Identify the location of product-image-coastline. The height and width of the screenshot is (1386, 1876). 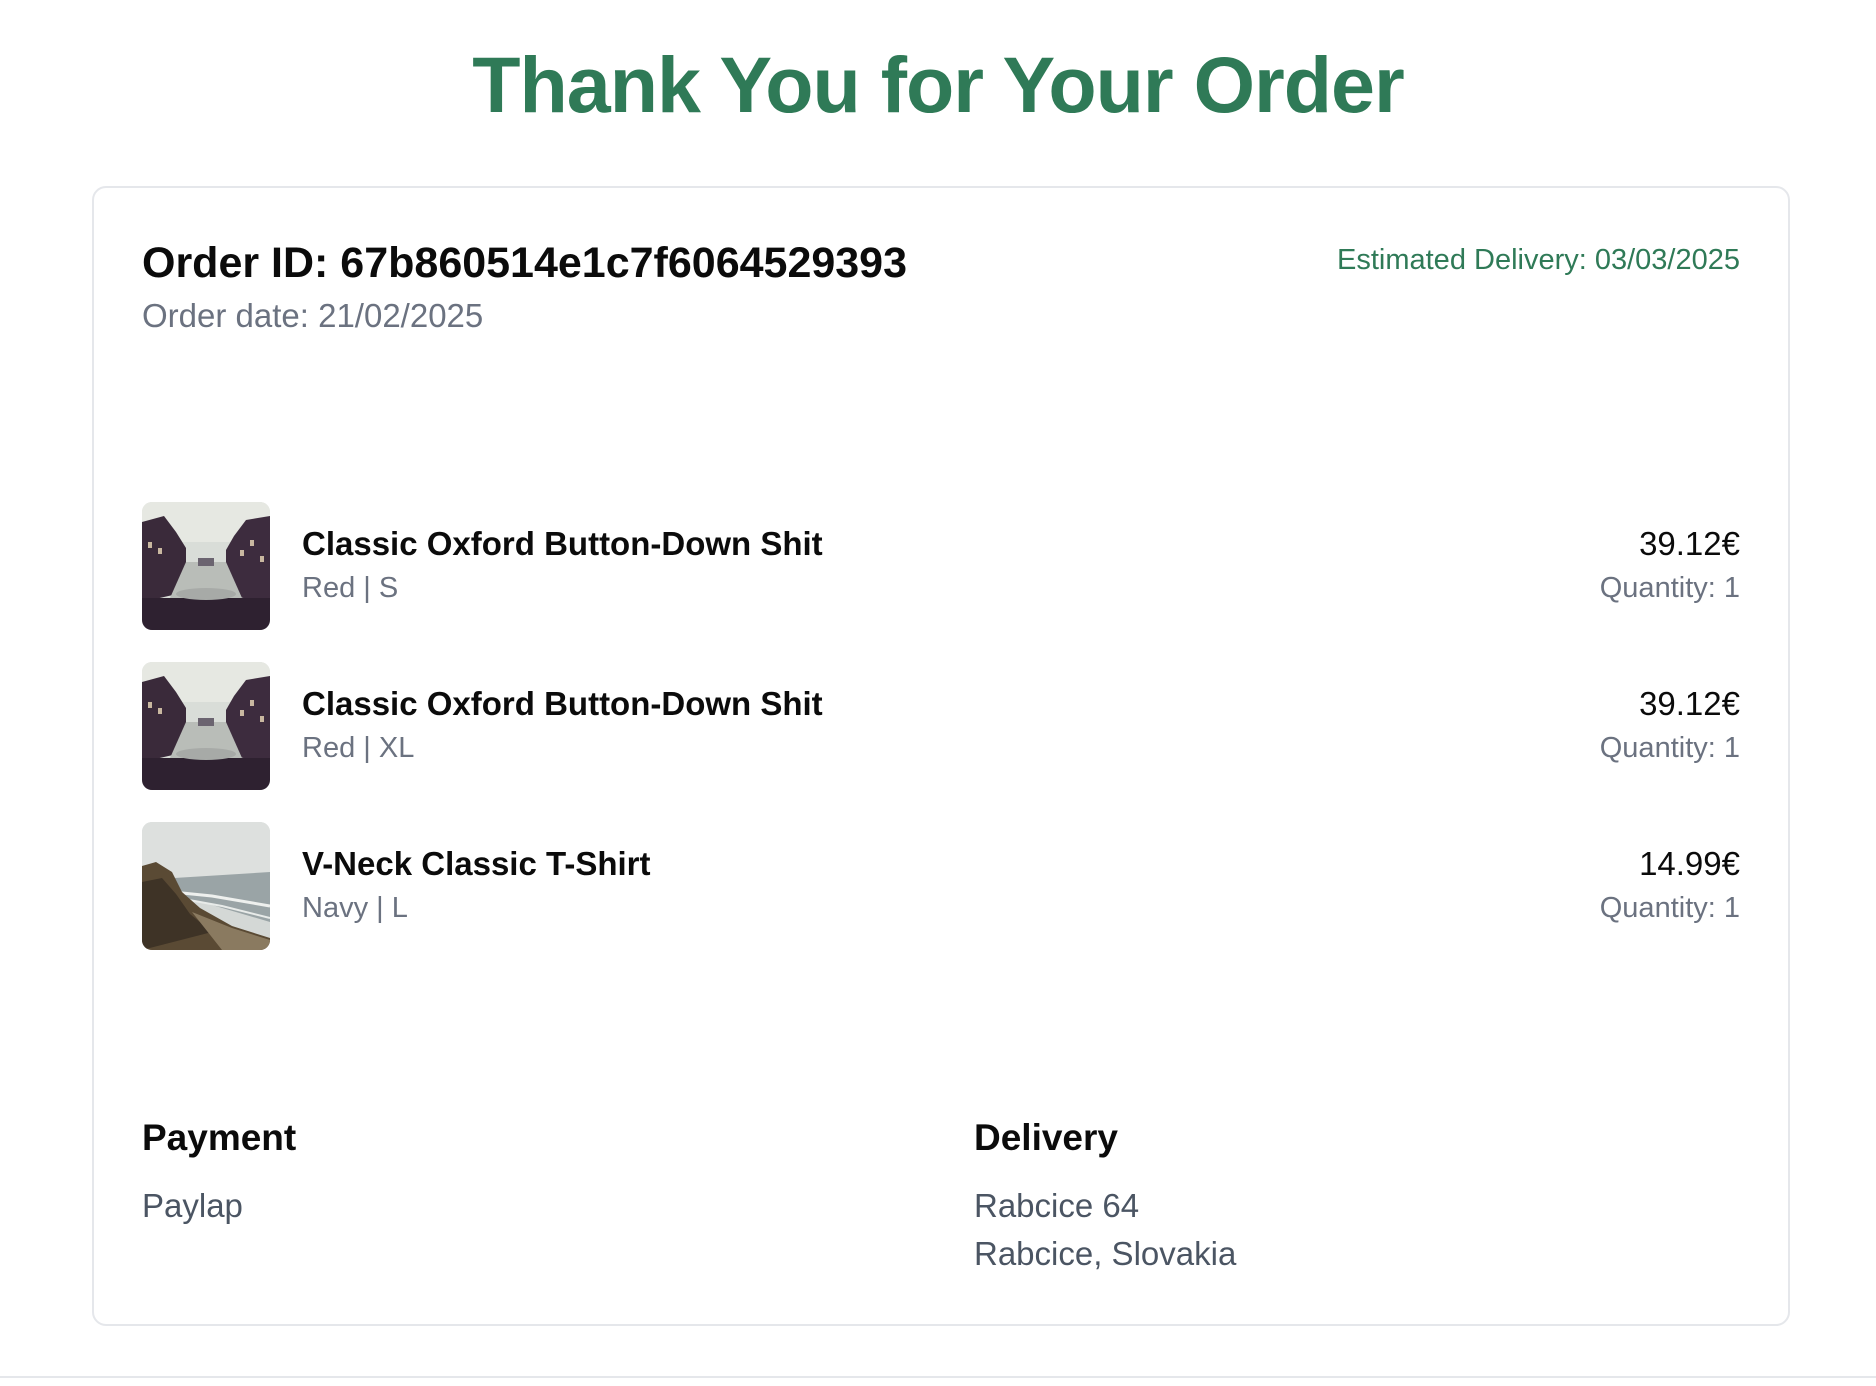
(206, 886).